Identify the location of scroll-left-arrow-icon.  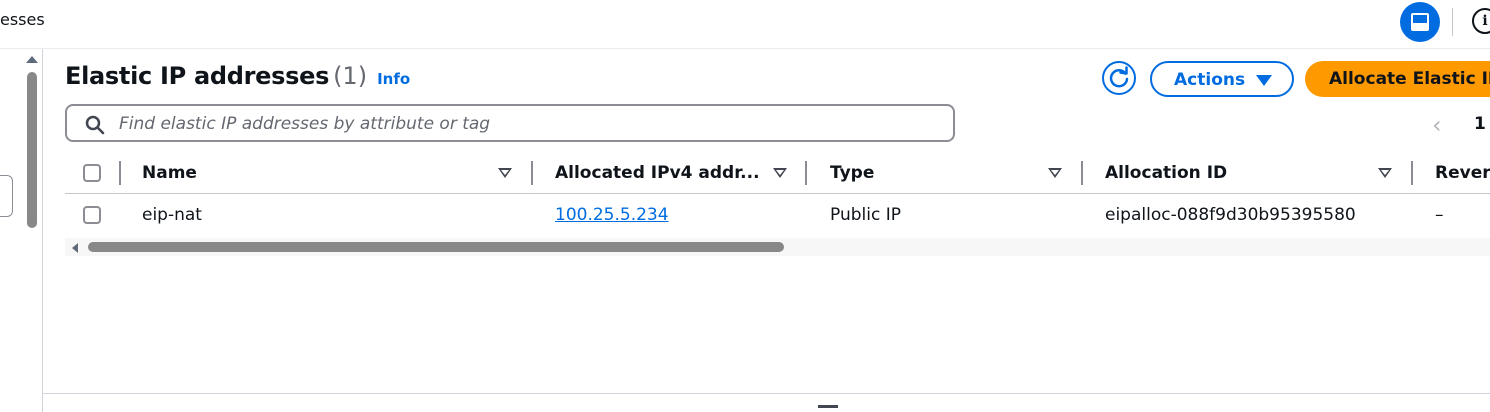
(75, 248).